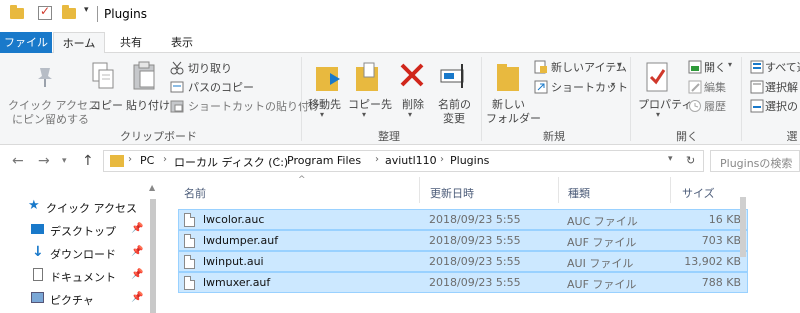 The height and width of the screenshot is (313, 800). What do you see at coordinates (757, 67) in the screenshot?
I see `select-all-icon` at bounding box center [757, 67].